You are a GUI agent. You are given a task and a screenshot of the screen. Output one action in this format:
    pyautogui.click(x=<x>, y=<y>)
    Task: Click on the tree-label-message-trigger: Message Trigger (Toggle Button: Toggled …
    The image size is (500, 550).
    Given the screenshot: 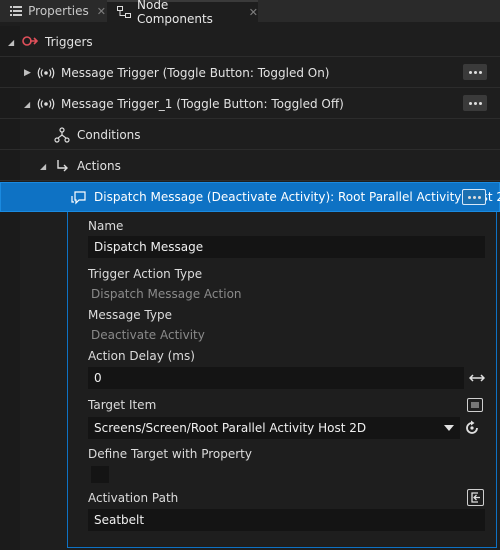 What is the action you would take?
    pyautogui.click(x=195, y=72)
    